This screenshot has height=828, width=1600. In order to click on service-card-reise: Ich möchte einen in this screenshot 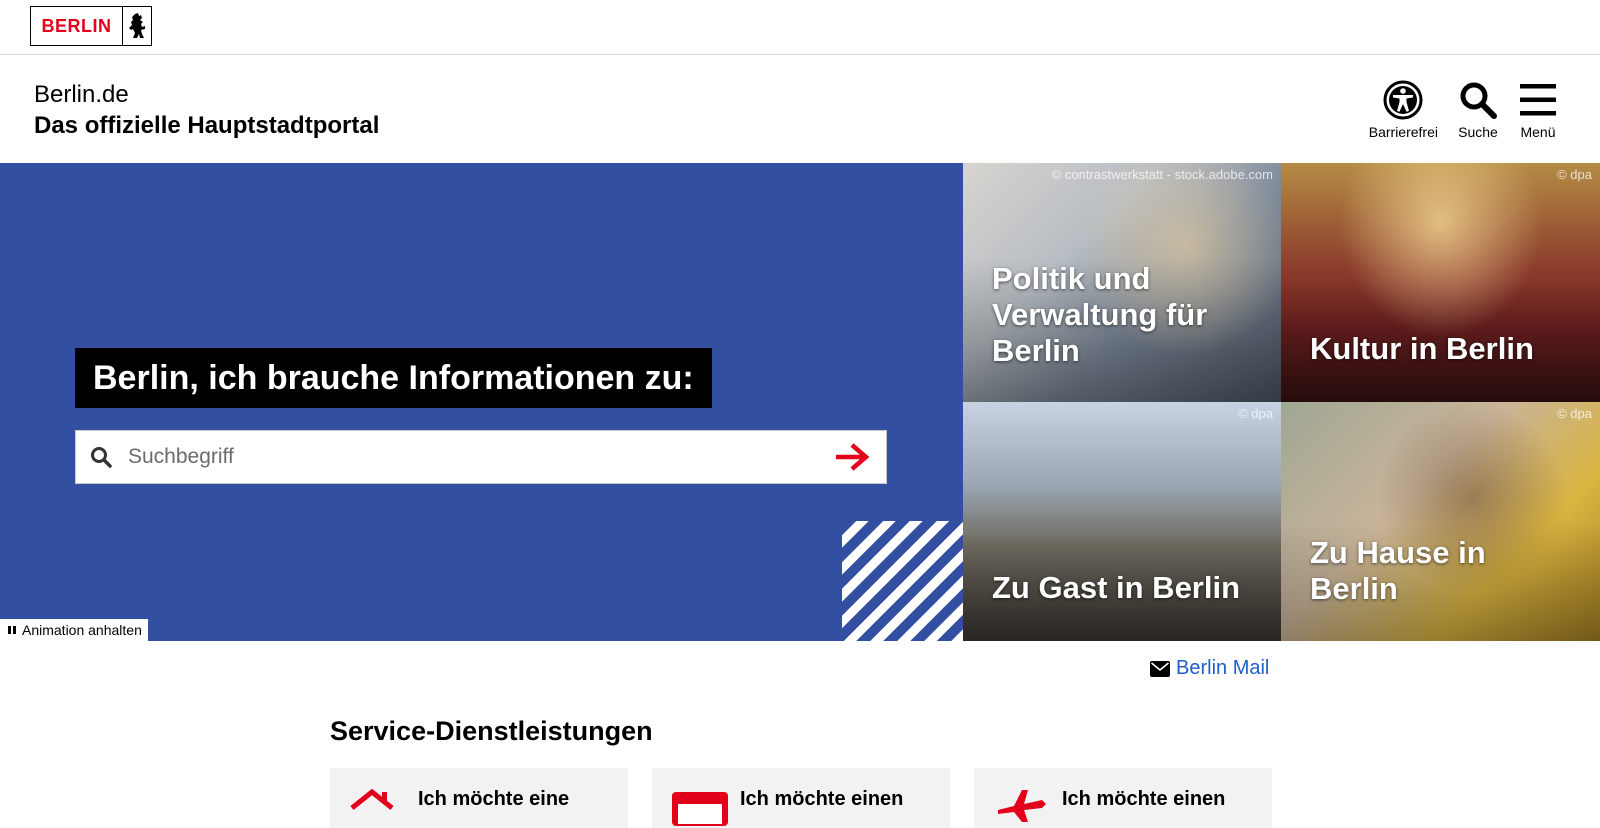, I will do `click(1123, 798)`.